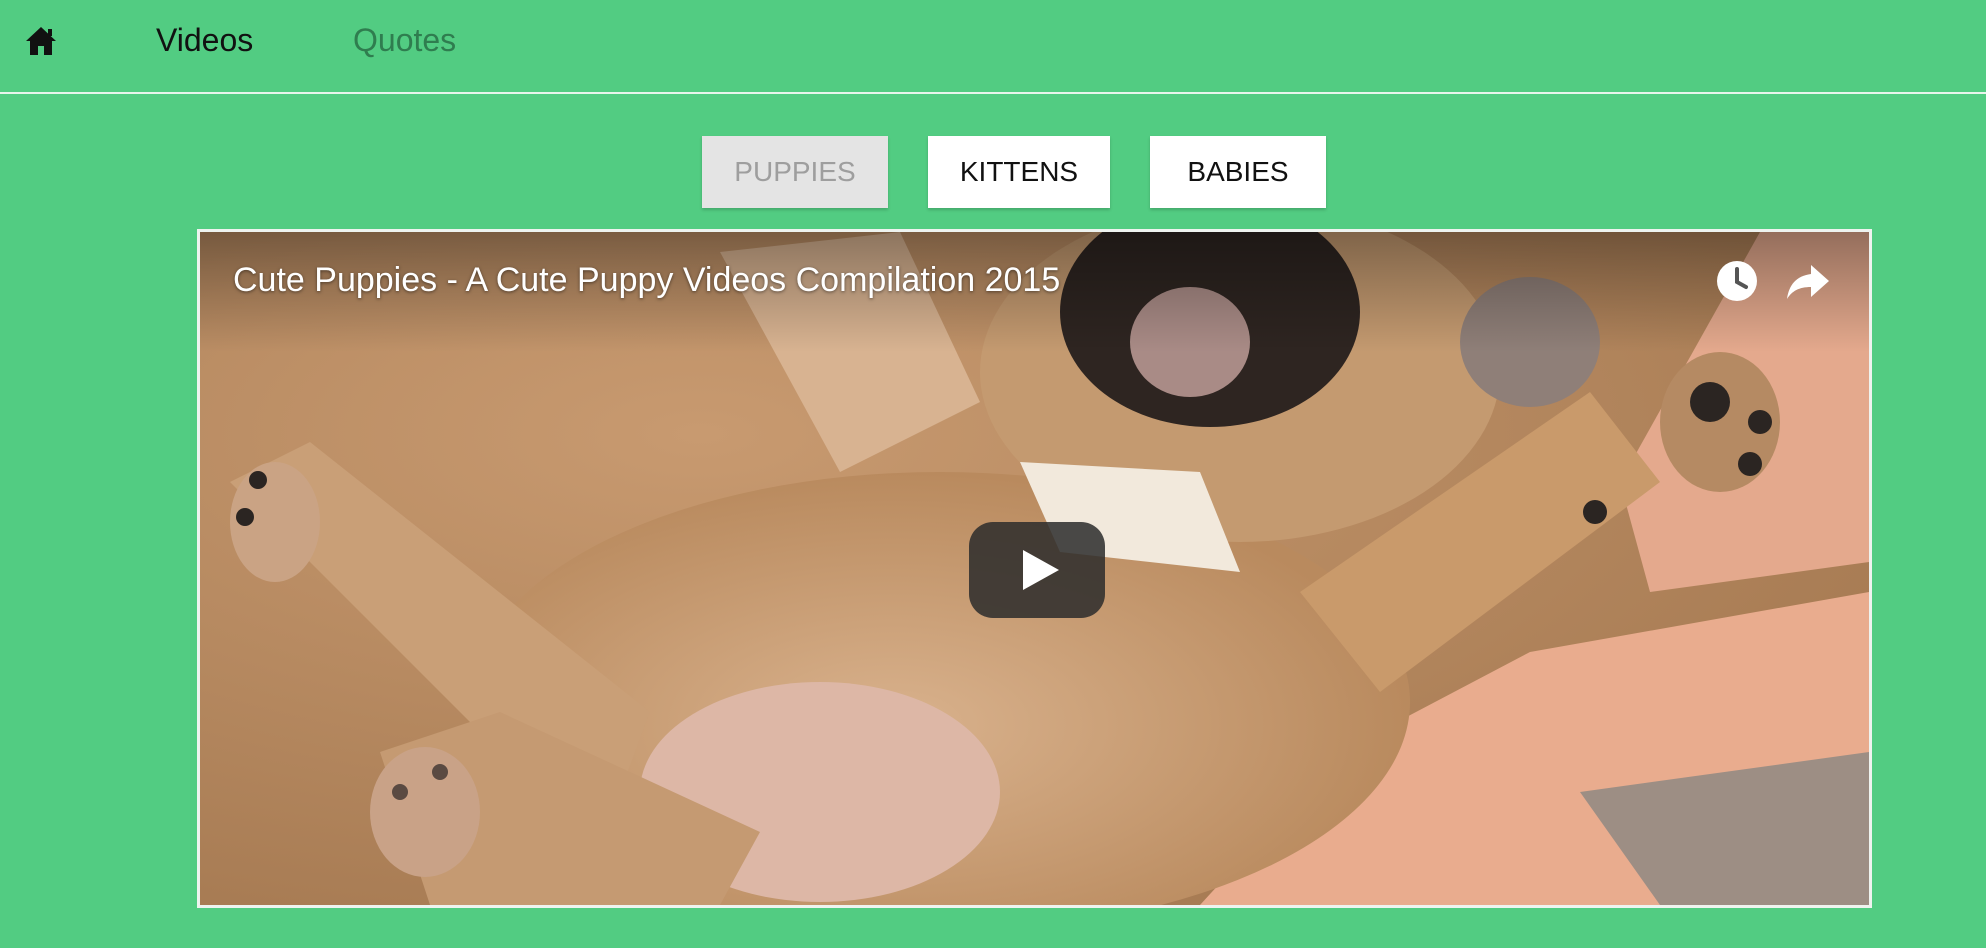 Image resolution: width=1986 pixels, height=948 pixels. I want to click on kittens-button: KITTENS, so click(1019, 172).